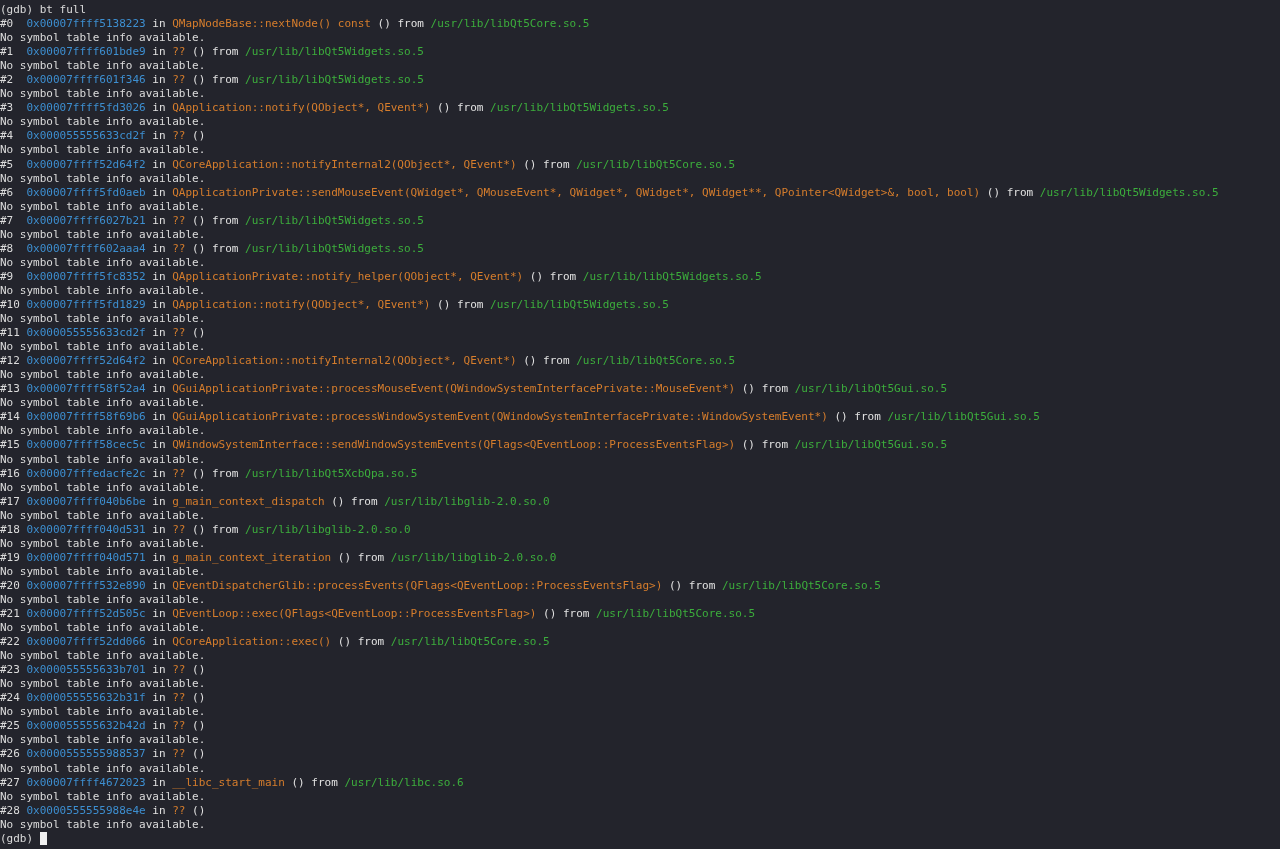 The height and width of the screenshot is (849, 1280). Describe the element at coordinates (17, 838) in the screenshot. I see `prompt: (gdb)` at that location.